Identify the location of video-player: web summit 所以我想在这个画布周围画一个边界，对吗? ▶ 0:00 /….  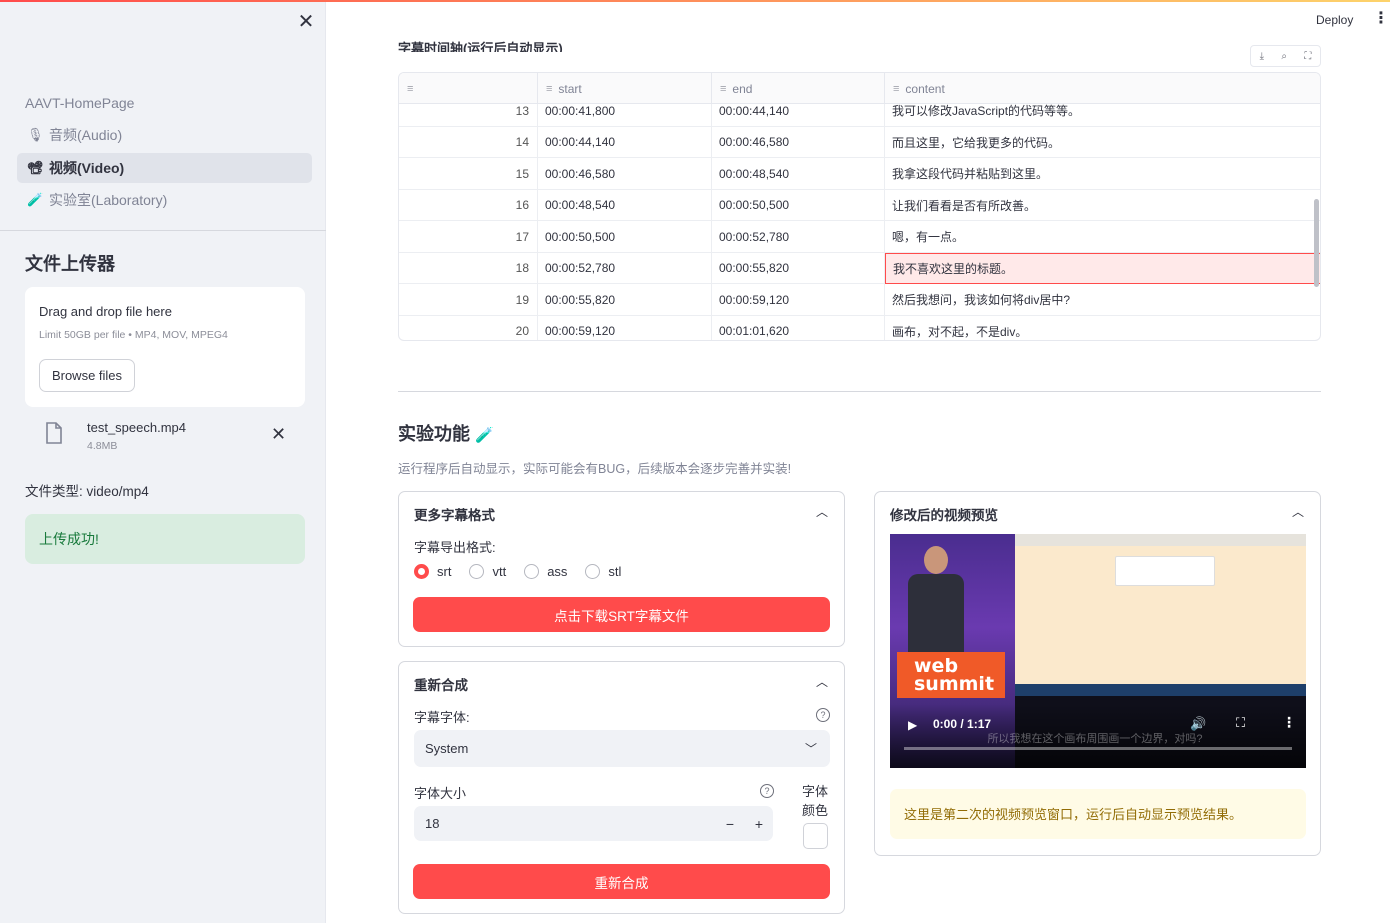
(1098, 651).